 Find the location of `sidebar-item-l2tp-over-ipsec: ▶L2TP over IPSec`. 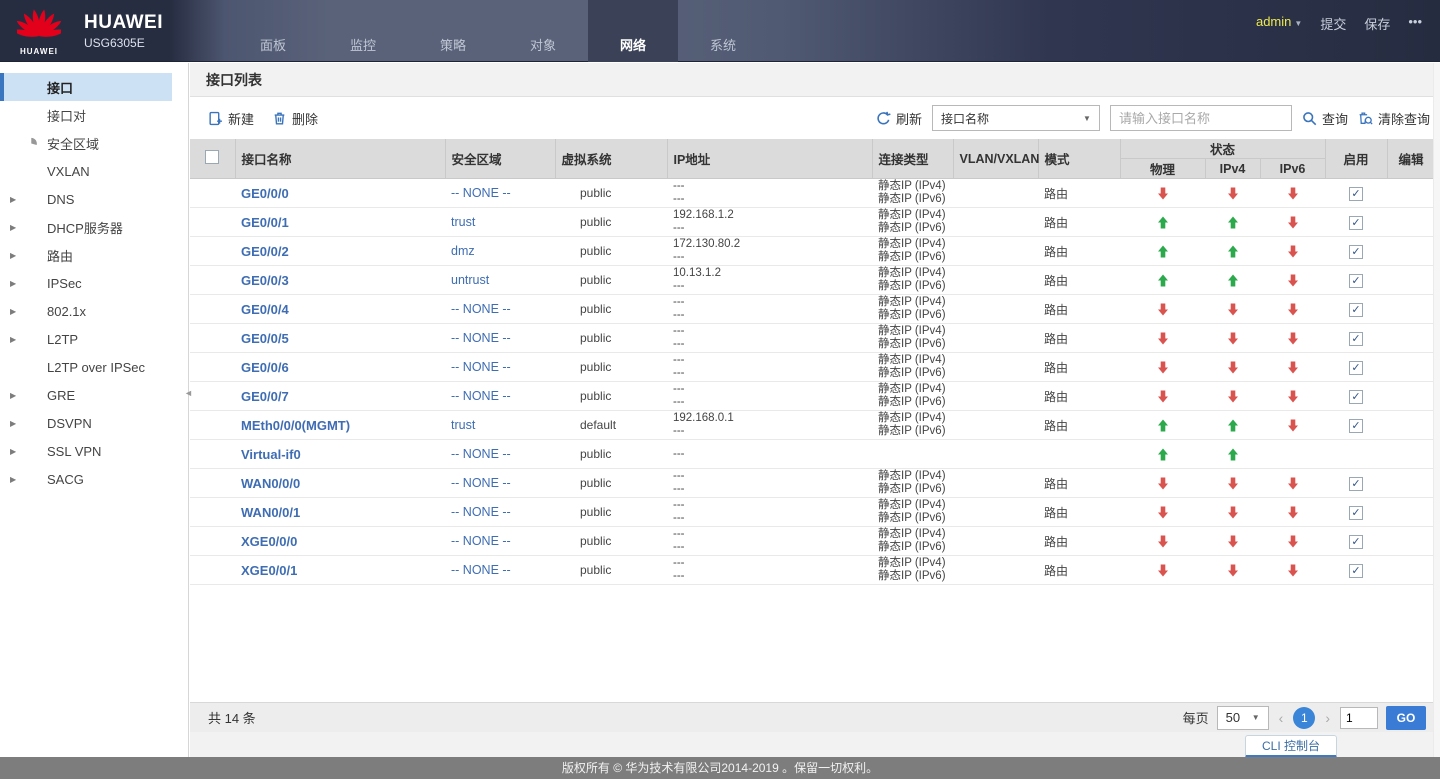

sidebar-item-l2tp-over-ipsec: ▶L2TP over IPSec is located at coordinates (94, 367).